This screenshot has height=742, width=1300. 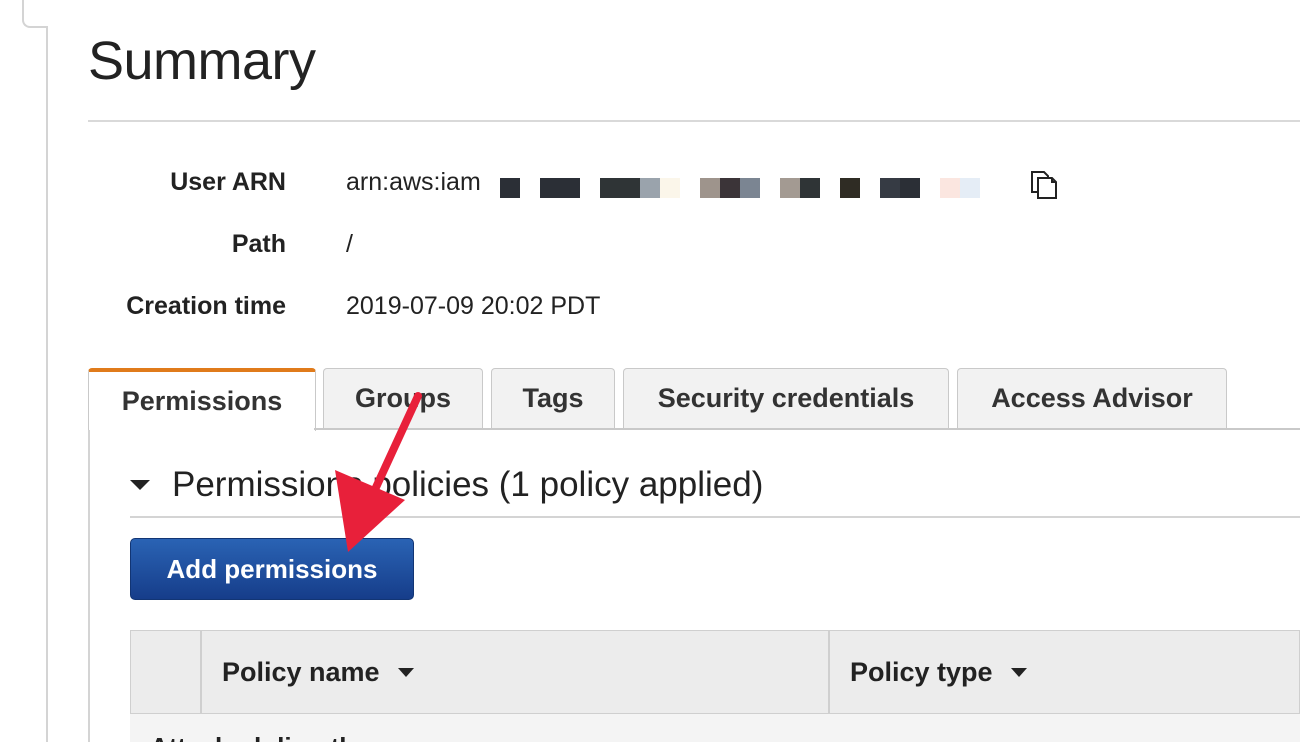 What do you see at coordinates (1092, 398) in the screenshot?
I see `tab-access-advisor: Access Advisor` at bounding box center [1092, 398].